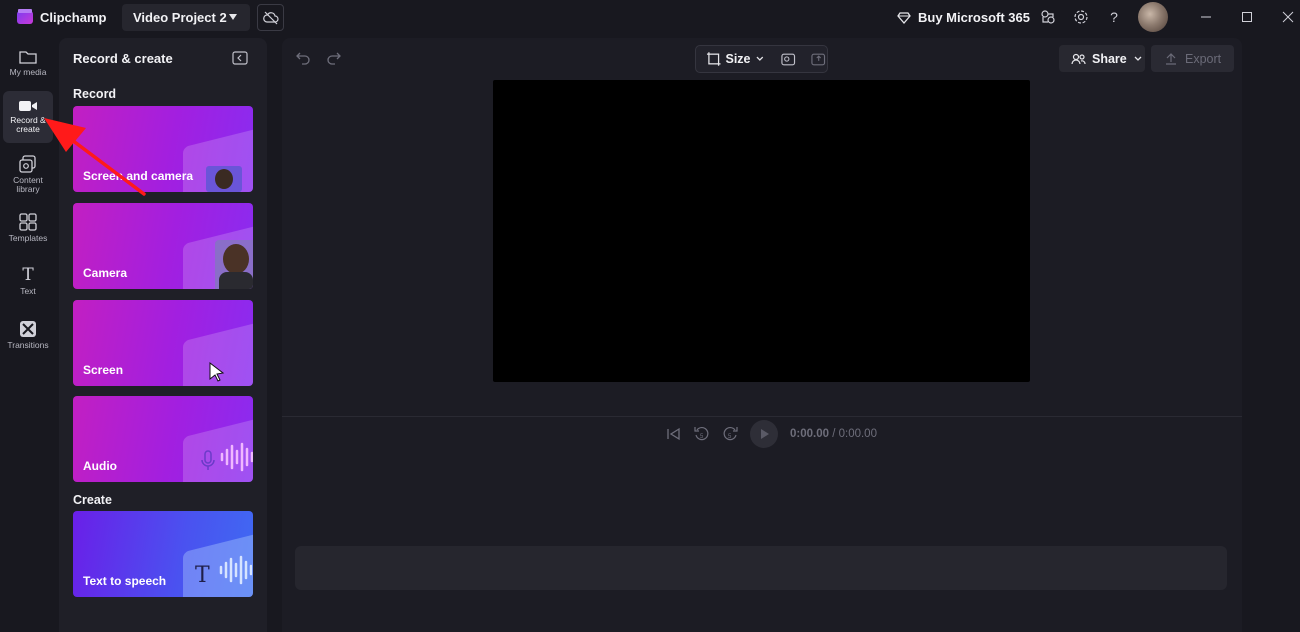 This screenshot has width=1300, height=632. I want to click on collapse-panel-icon, so click(240, 58).